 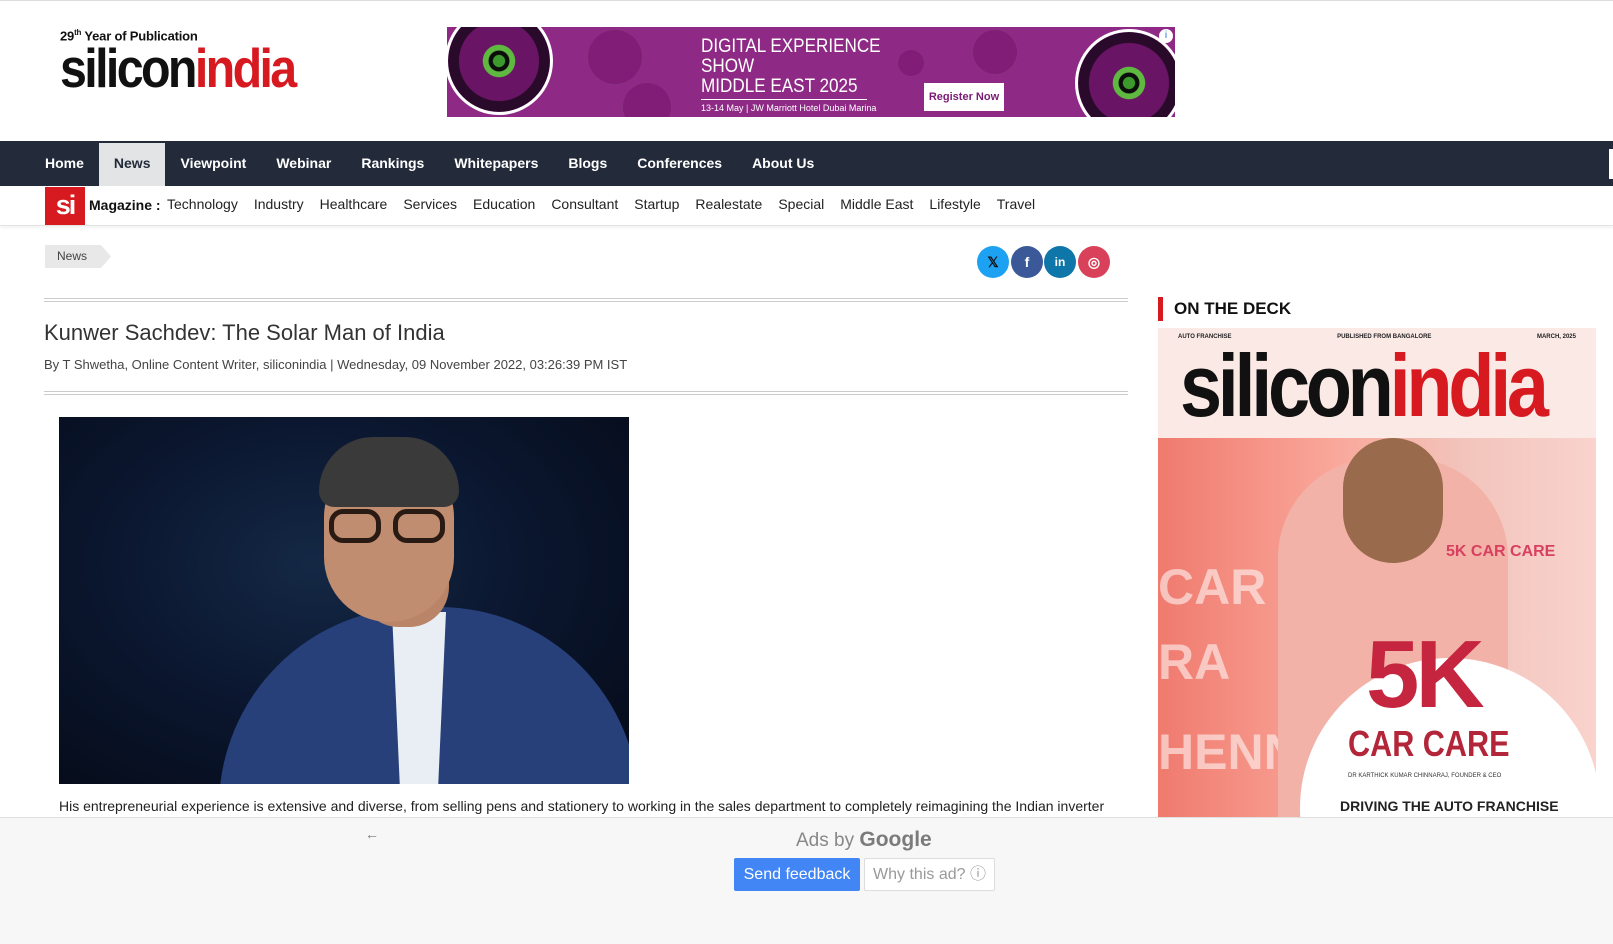 What do you see at coordinates (929, 874) in the screenshot?
I see `why-this-ad-button: Why this ad? ⓘ` at bounding box center [929, 874].